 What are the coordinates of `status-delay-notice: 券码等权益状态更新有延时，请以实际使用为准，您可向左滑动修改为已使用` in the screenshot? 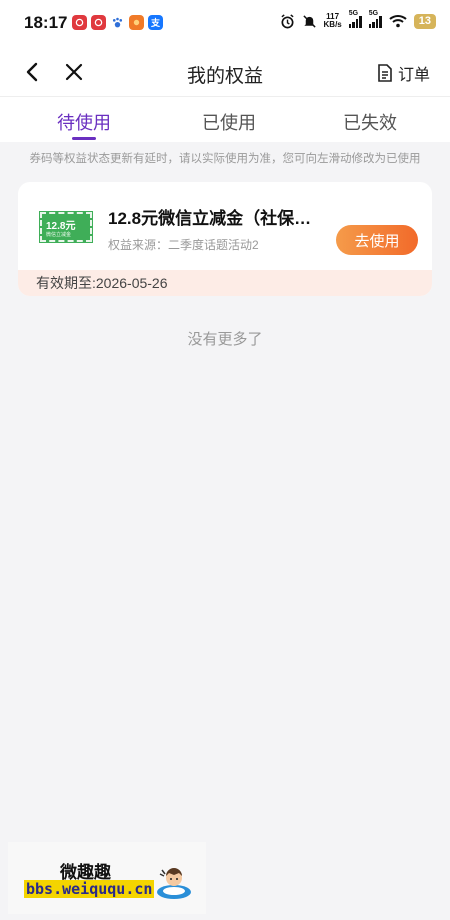 It's located at (225, 159).